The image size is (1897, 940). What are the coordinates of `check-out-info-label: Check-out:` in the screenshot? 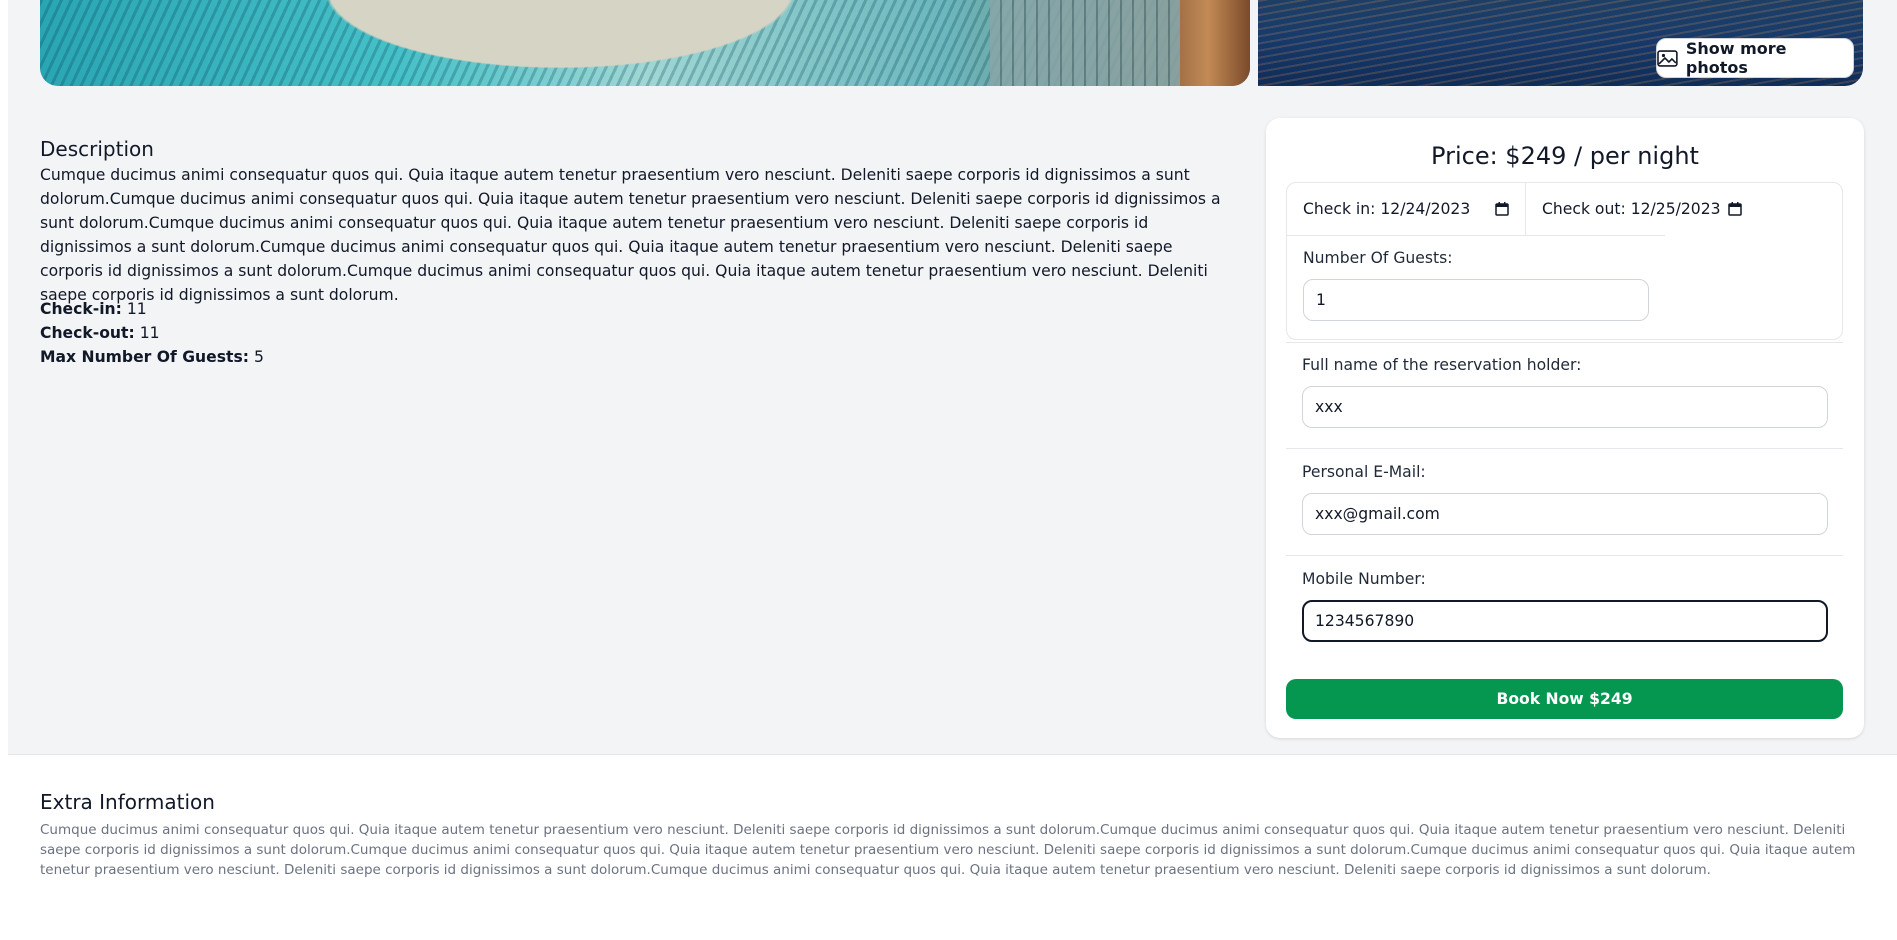 It's located at (87, 333).